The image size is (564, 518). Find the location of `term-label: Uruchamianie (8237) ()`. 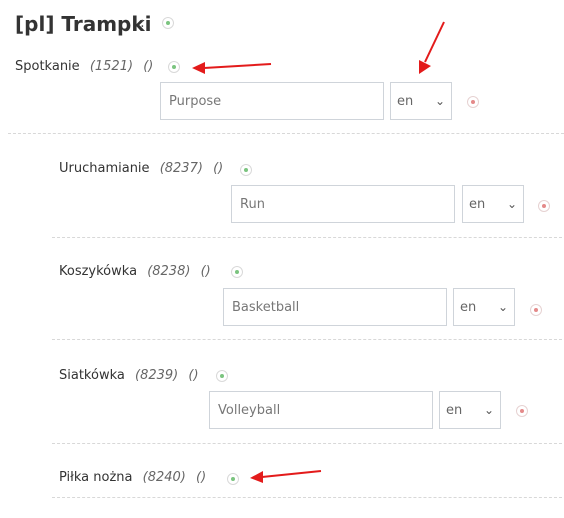

term-label: Uruchamianie (8237) () is located at coordinates (141, 168).